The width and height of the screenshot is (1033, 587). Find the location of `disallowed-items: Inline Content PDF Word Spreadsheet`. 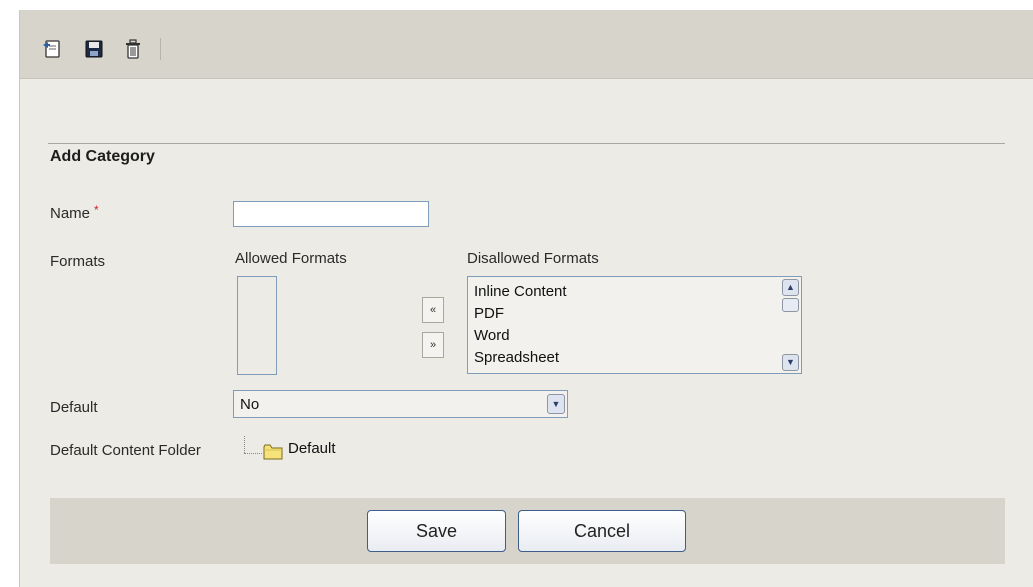

disallowed-items: Inline Content PDF Word Spreadsheet is located at coordinates (520, 325).